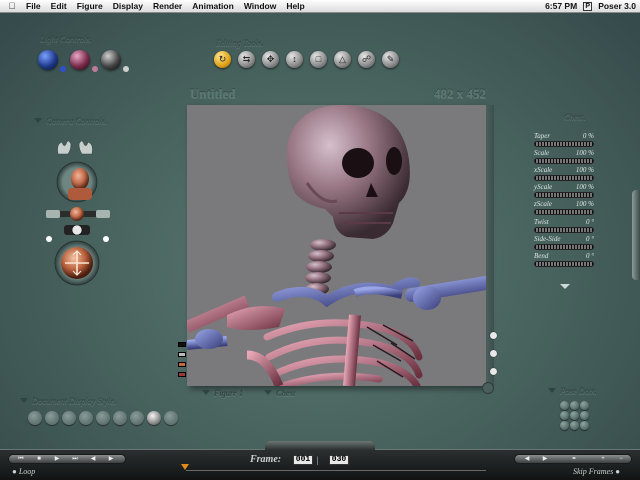 This screenshot has height=480, width=640. Describe the element at coordinates (182, 344) in the screenshot. I see `foreground-color-chip` at that location.